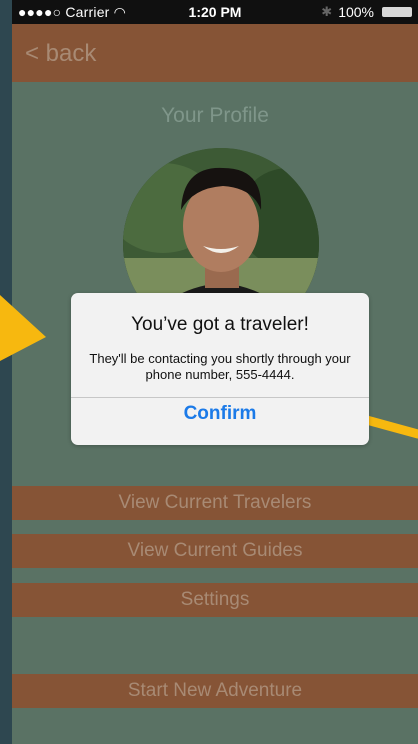  Describe the element at coordinates (327, 11) in the screenshot. I see `bluetooth-icon: ✱` at that location.